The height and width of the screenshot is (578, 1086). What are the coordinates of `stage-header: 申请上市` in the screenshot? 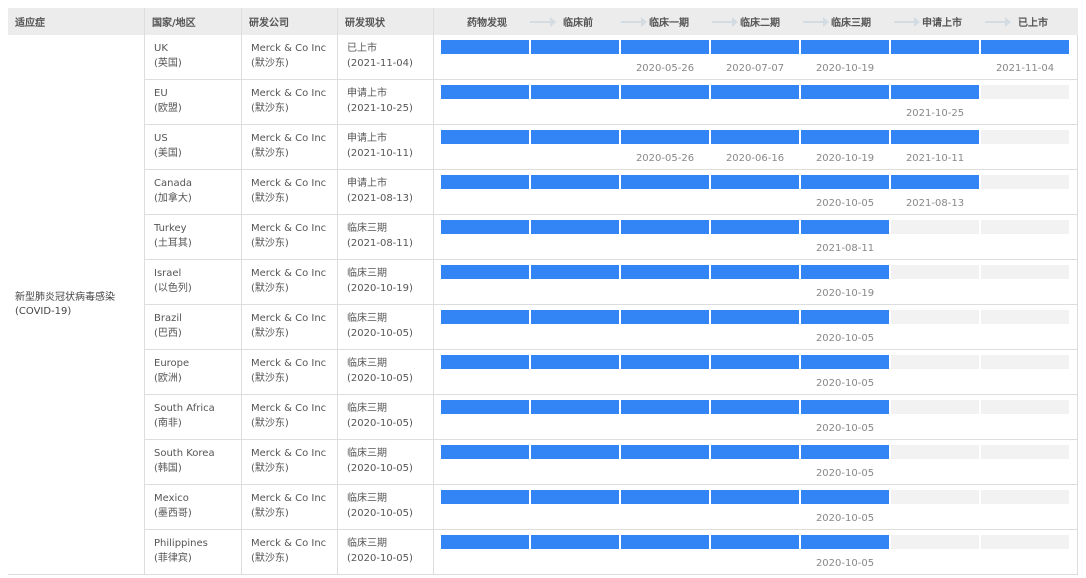 It's located at (954, 21).